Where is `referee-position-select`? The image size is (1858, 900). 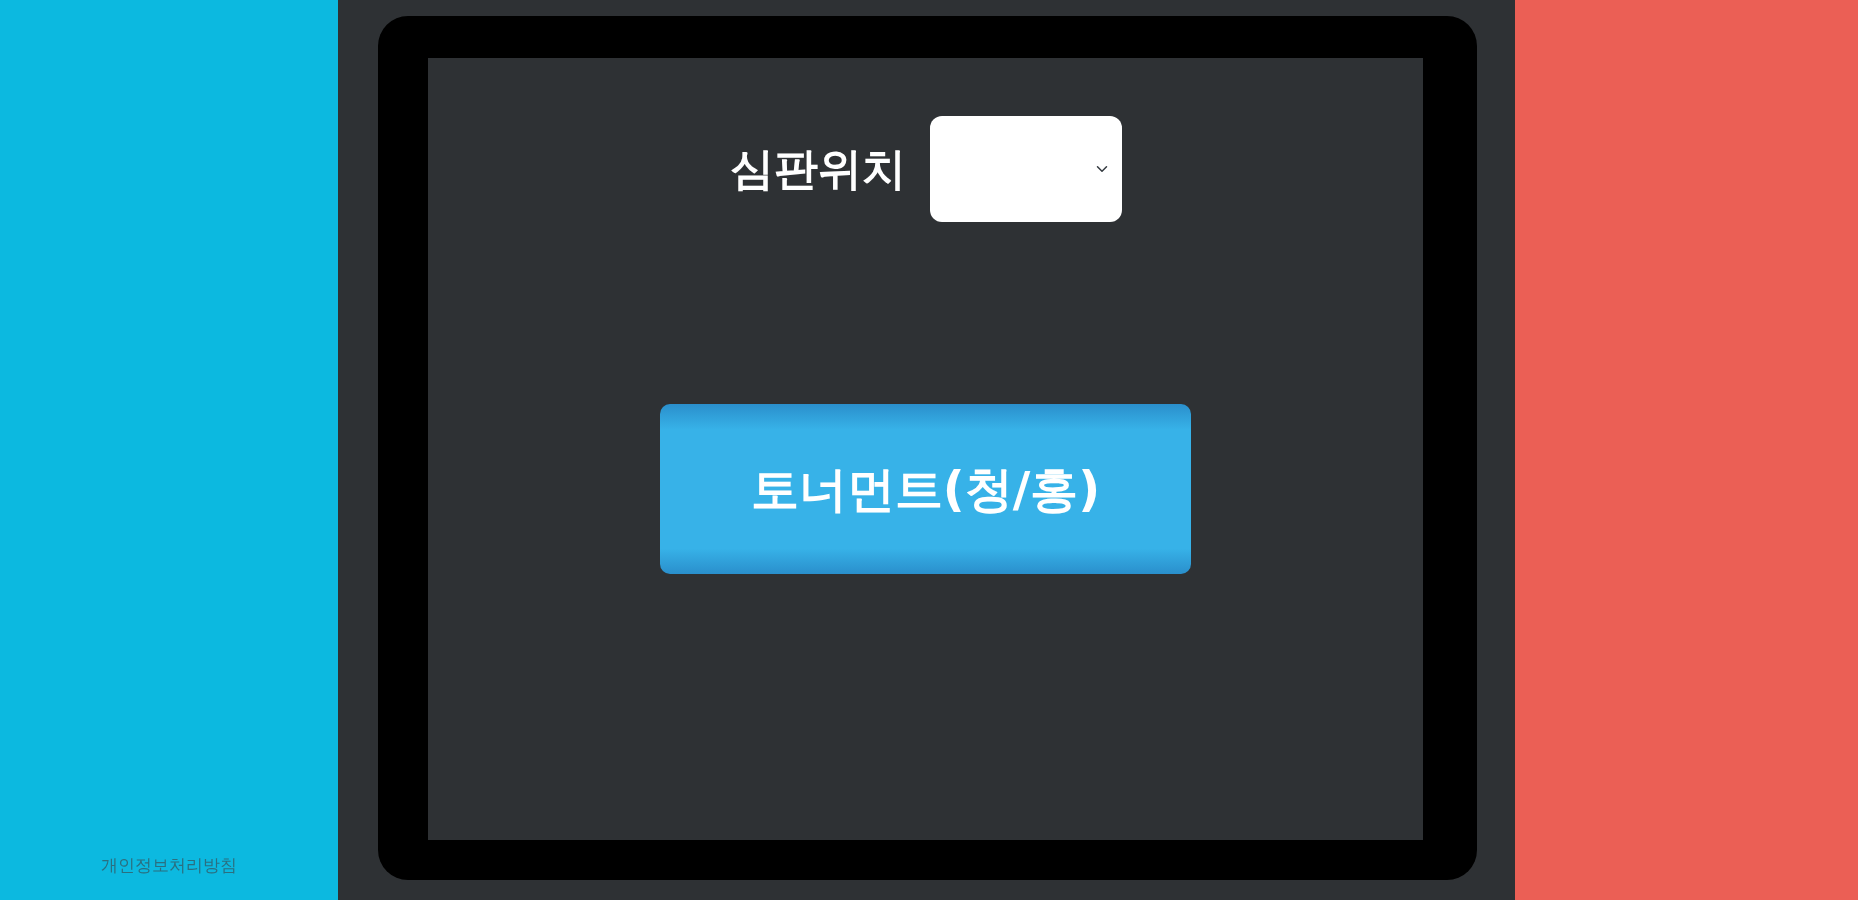 referee-position-select is located at coordinates (1025, 169).